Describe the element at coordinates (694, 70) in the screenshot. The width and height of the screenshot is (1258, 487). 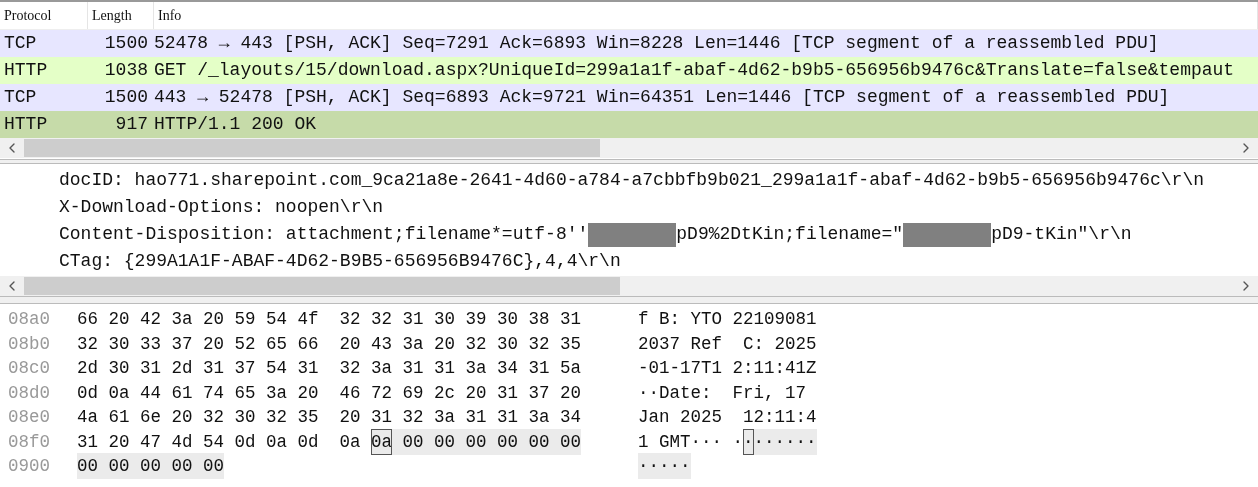
I see `info-cell-text: GET /_layouts/15/download.aspx?UniqueId=299a1a1f-abaf-4d62-b9b5-656956b9476c&Translate=false&tempaut` at that location.